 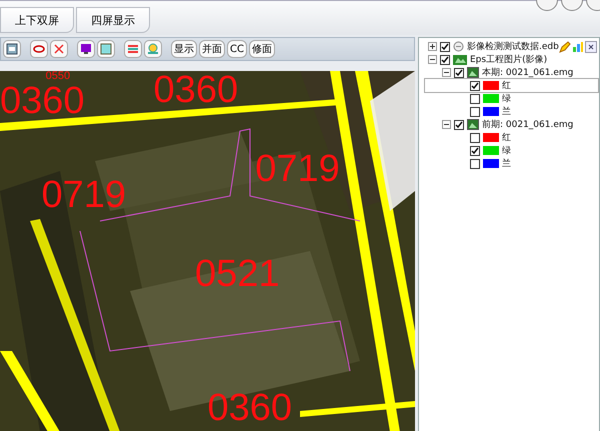 I want to click on monitor-icon, so click(x=86, y=49).